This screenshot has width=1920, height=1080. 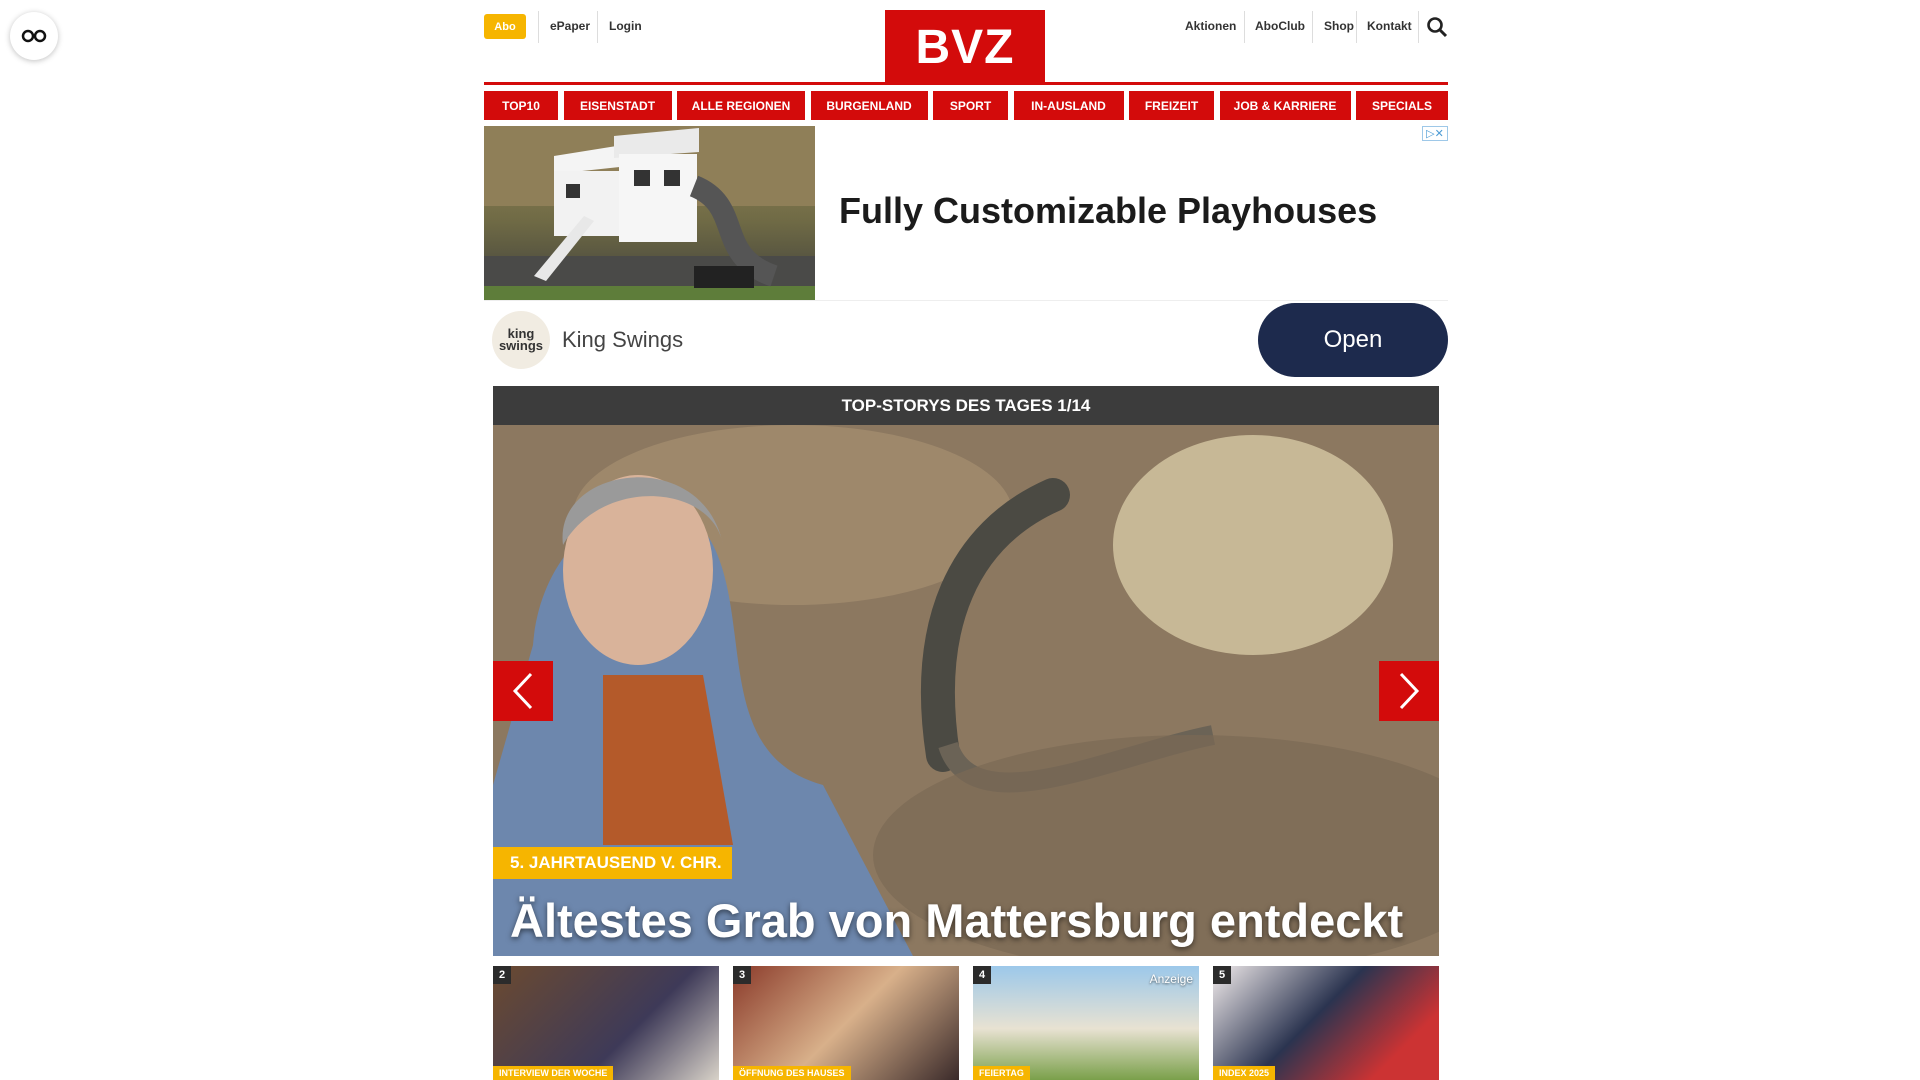 What do you see at coordinates (965, 47) in the screenshot?
I see `site-logo: BVZ` at bounding box center [965, 47].